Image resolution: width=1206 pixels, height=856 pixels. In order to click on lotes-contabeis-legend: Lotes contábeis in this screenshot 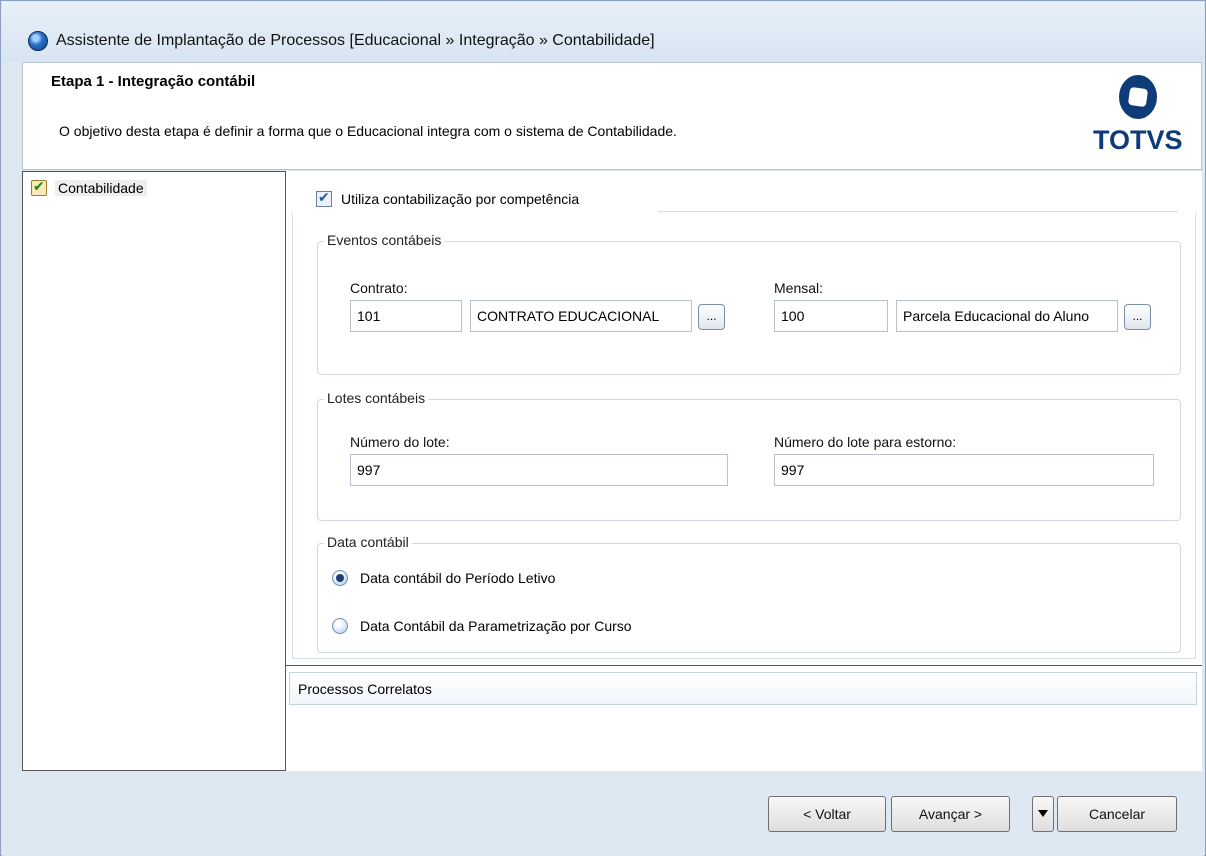, I will do `click(376, 398)`.